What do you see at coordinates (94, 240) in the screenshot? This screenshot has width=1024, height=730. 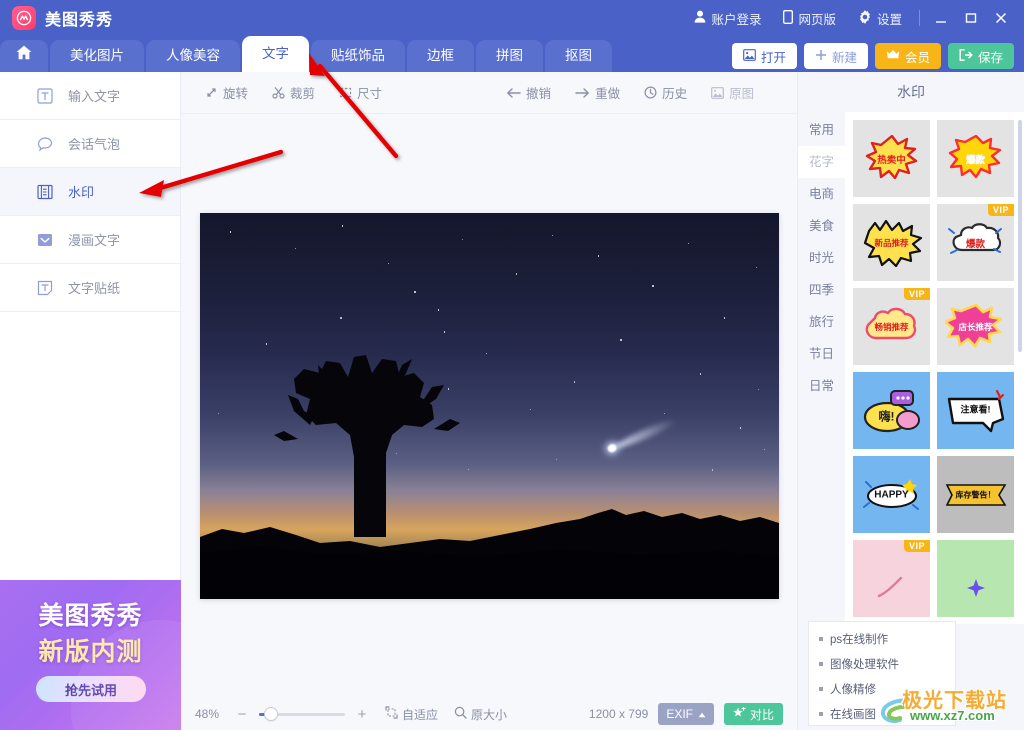 I see `sidebar-item-label: 漫画文字` at bounding box center [94, 240].